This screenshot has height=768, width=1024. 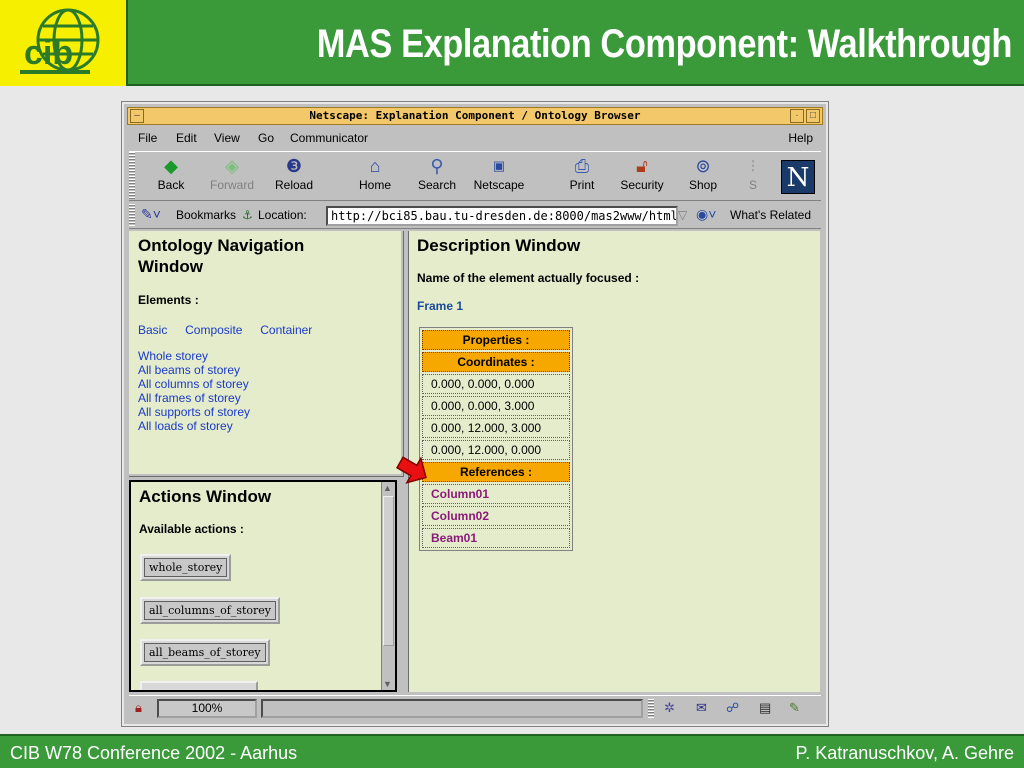 I want to click on netscape-icon: ▣, so click(x=499, y=165).